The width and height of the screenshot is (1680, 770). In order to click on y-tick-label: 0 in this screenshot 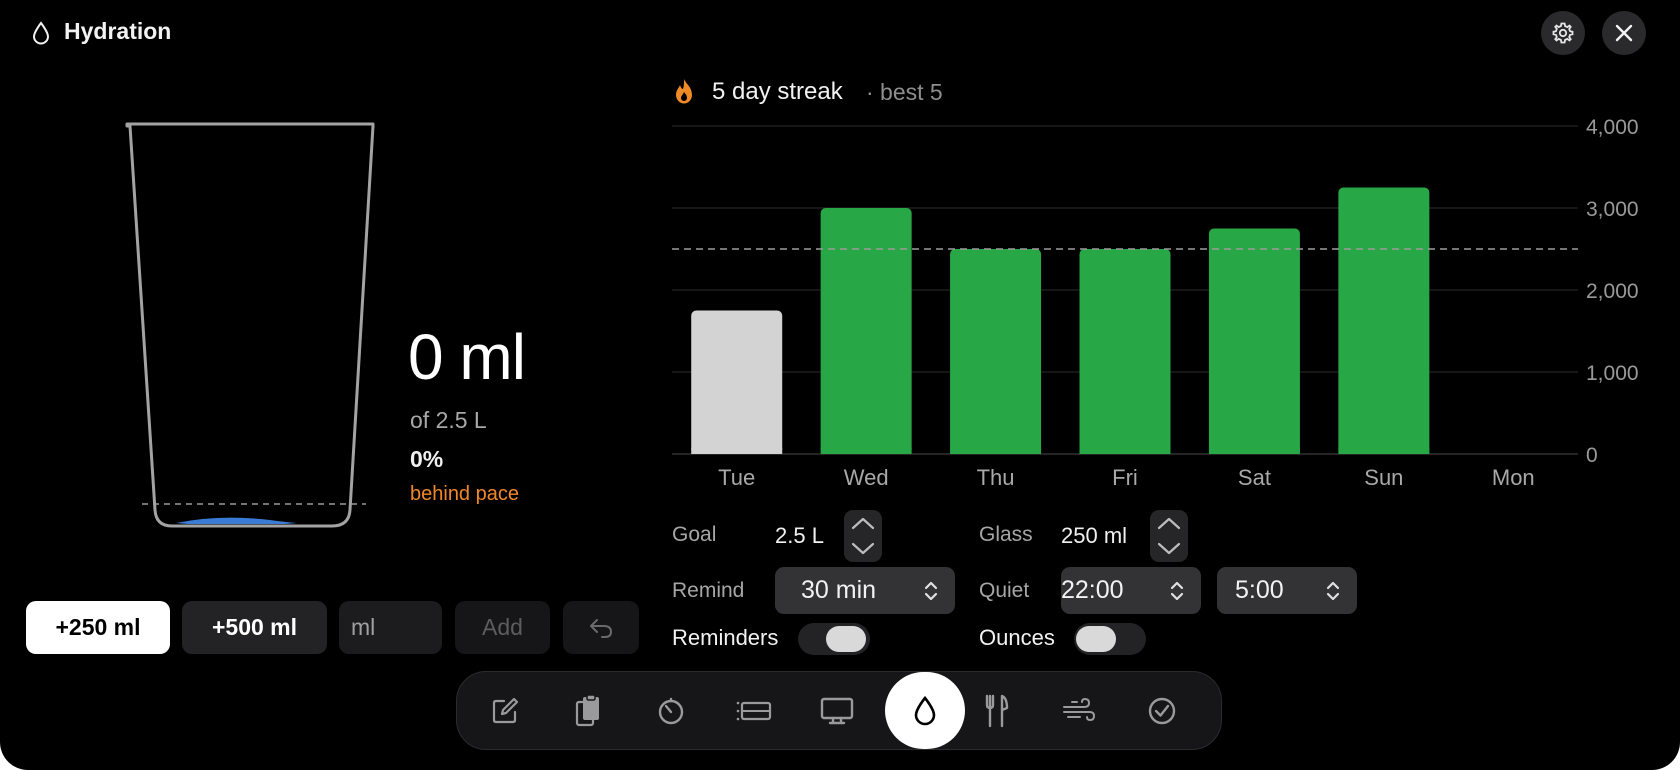, I will do `click(1592, 455)`.